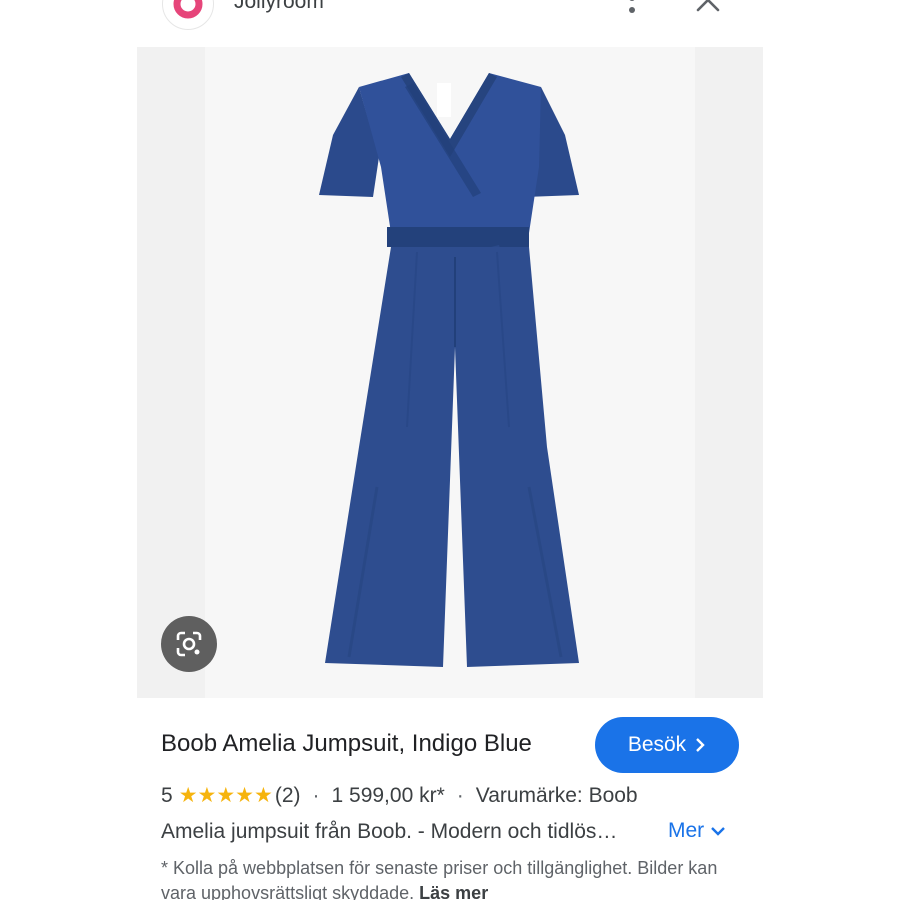  What do you see at coordinates (632, 10) in the screenshot?
I see `more-vertical-icon` at bounding box center [632, 10].